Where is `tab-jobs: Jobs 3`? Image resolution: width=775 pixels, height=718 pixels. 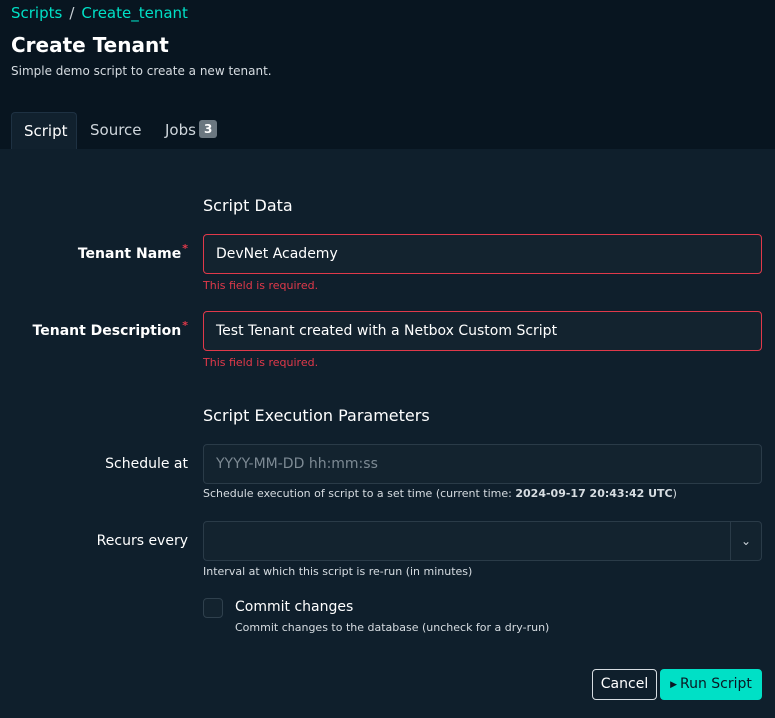
tab-jobs: Jobs 3 is located at coordinates (193, 130).